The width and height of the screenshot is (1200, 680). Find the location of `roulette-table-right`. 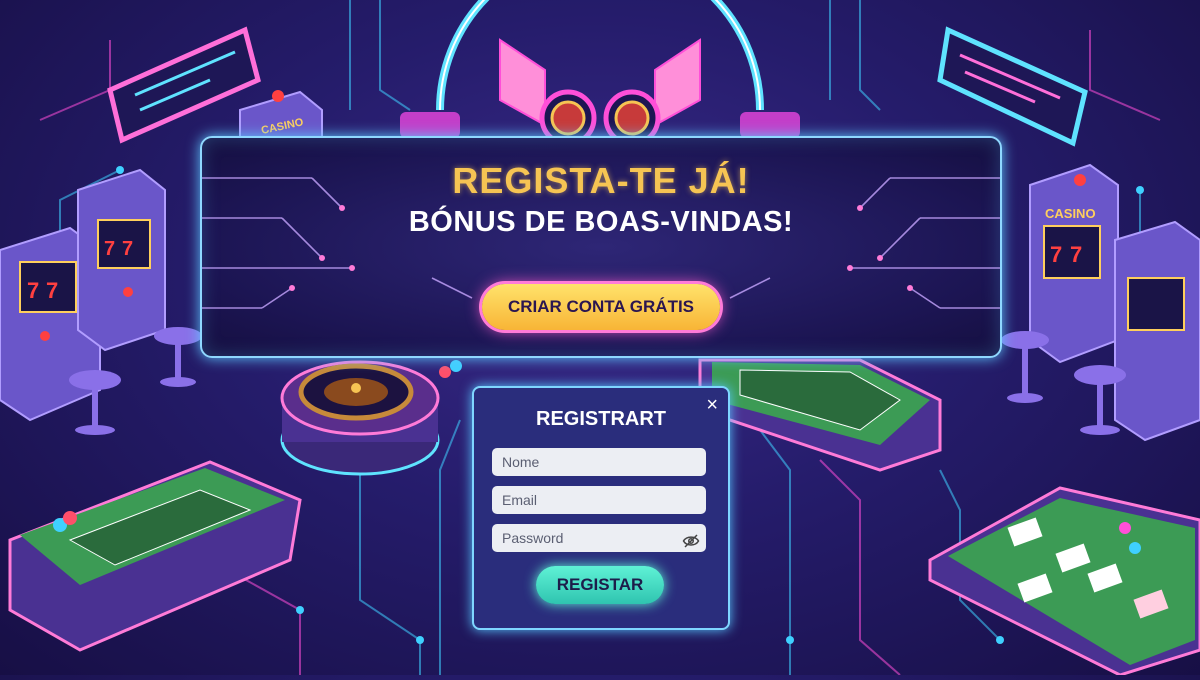

roulette-table-right is located at coordinates (820, 415).